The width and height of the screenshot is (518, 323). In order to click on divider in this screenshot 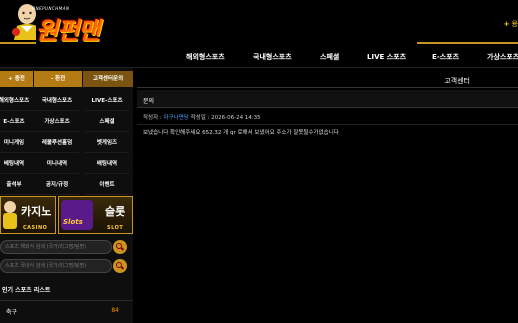, I will do `click(327, 124)`.